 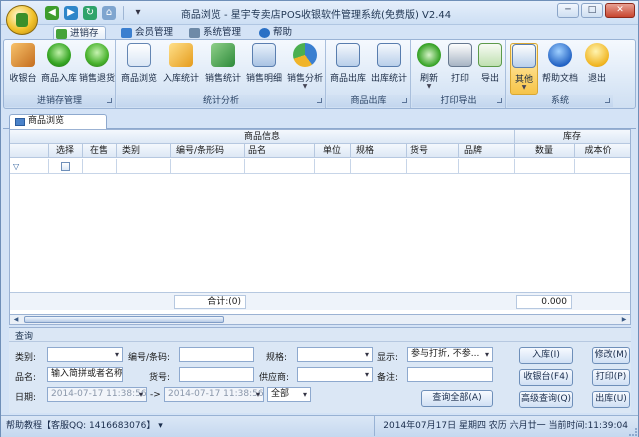 I want to click on sales-stats-button: 销售统计, so click(x=223, y=69).